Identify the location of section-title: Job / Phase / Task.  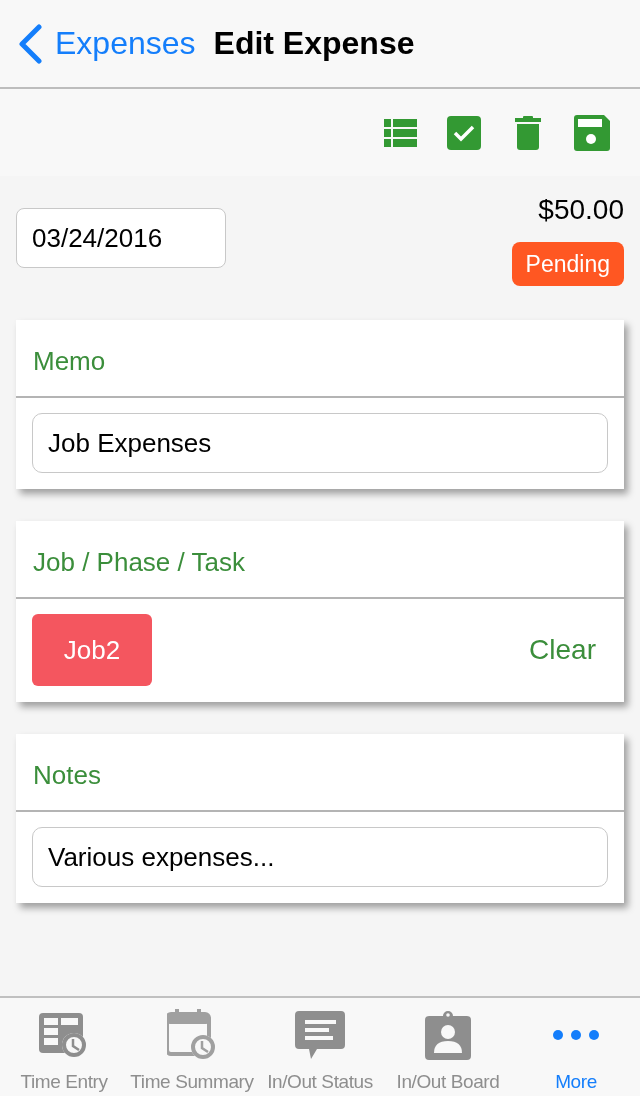
(320, 560).